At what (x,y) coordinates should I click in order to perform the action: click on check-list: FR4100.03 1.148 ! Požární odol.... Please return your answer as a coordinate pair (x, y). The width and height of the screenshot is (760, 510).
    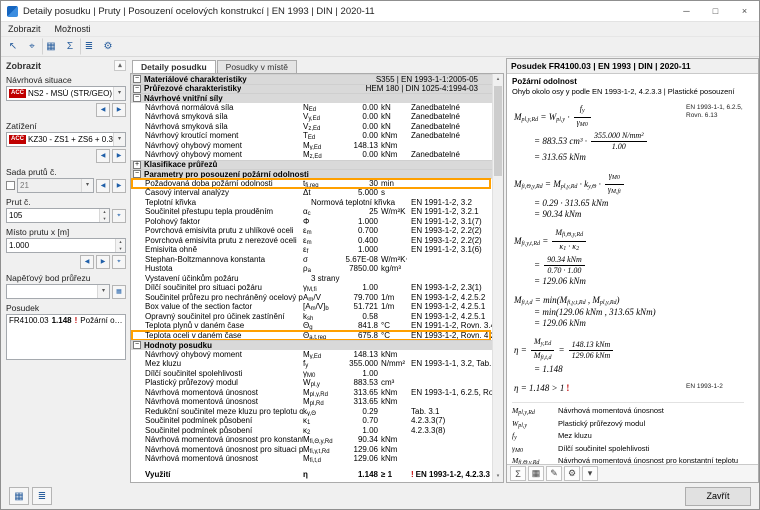
    Looking at the image, I should click on (66, 337).